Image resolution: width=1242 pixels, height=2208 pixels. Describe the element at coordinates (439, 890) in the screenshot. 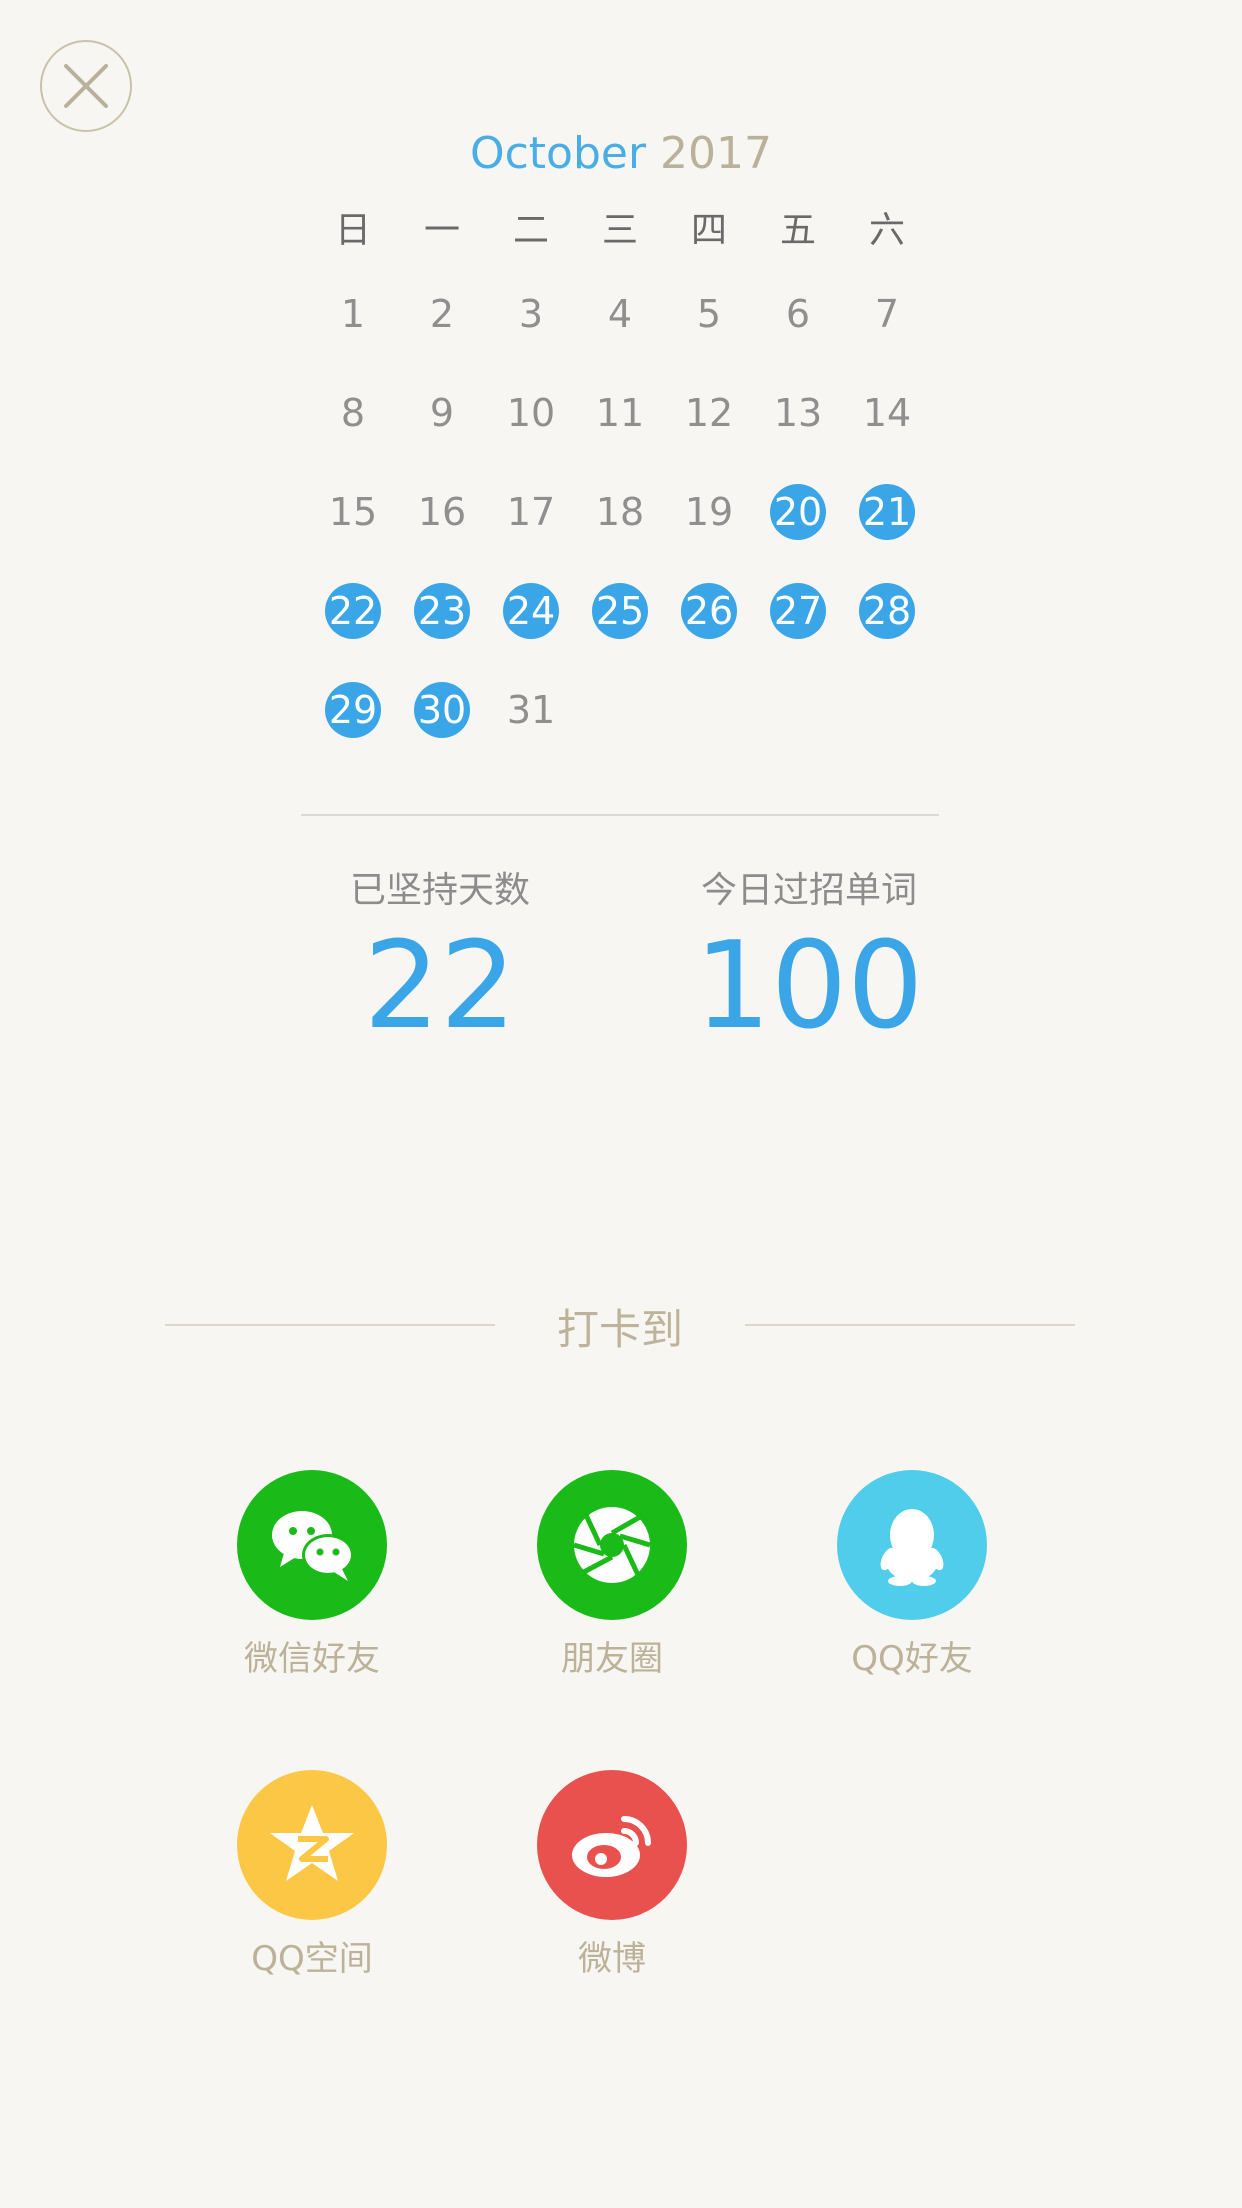

I see `streak-days-label: 已坚持天数` at that location.